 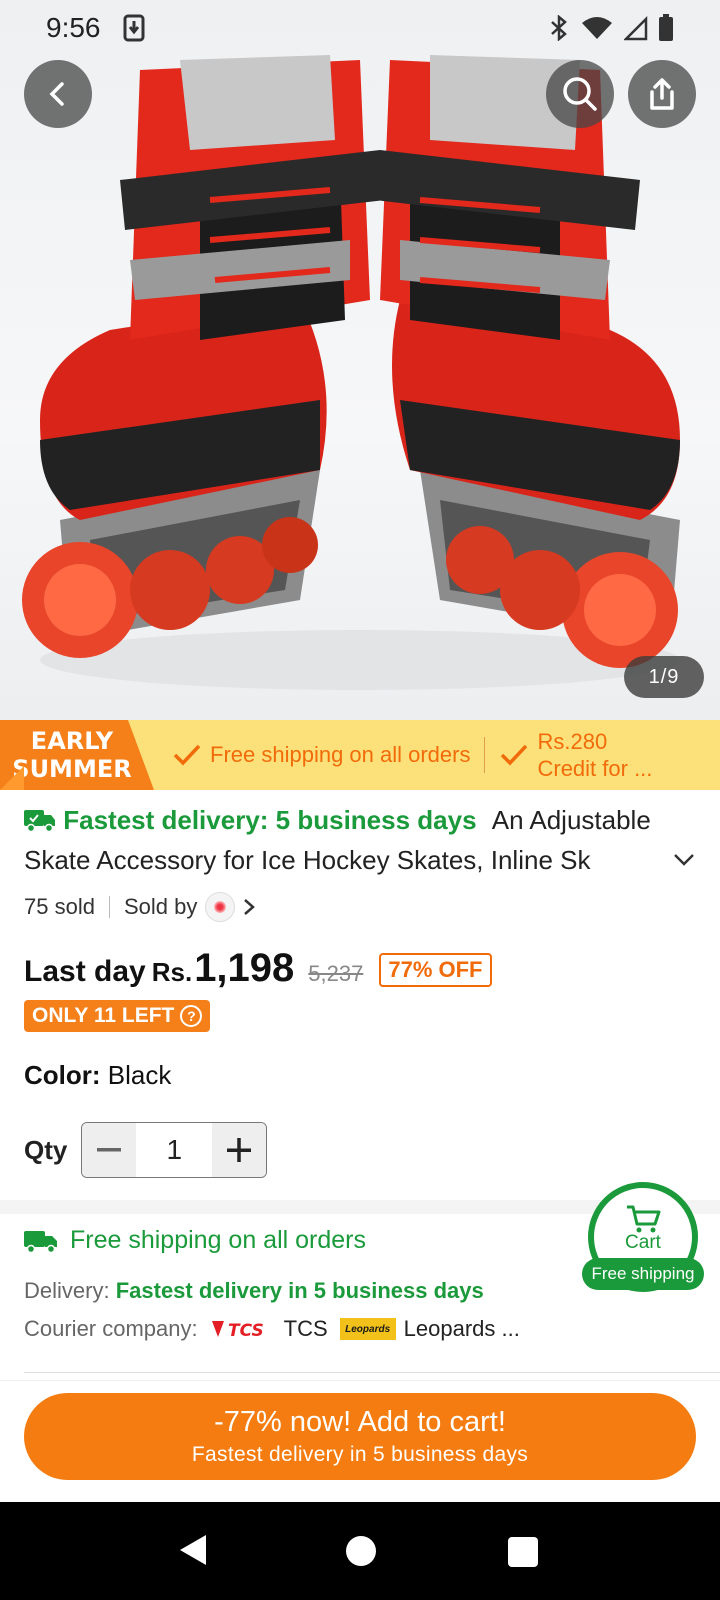 What do you see at coordinates (299, 1290) in the screenshot?
I see `delivery-value: Fastest delivery in 5 business days` at bounding box center [299, 1290].